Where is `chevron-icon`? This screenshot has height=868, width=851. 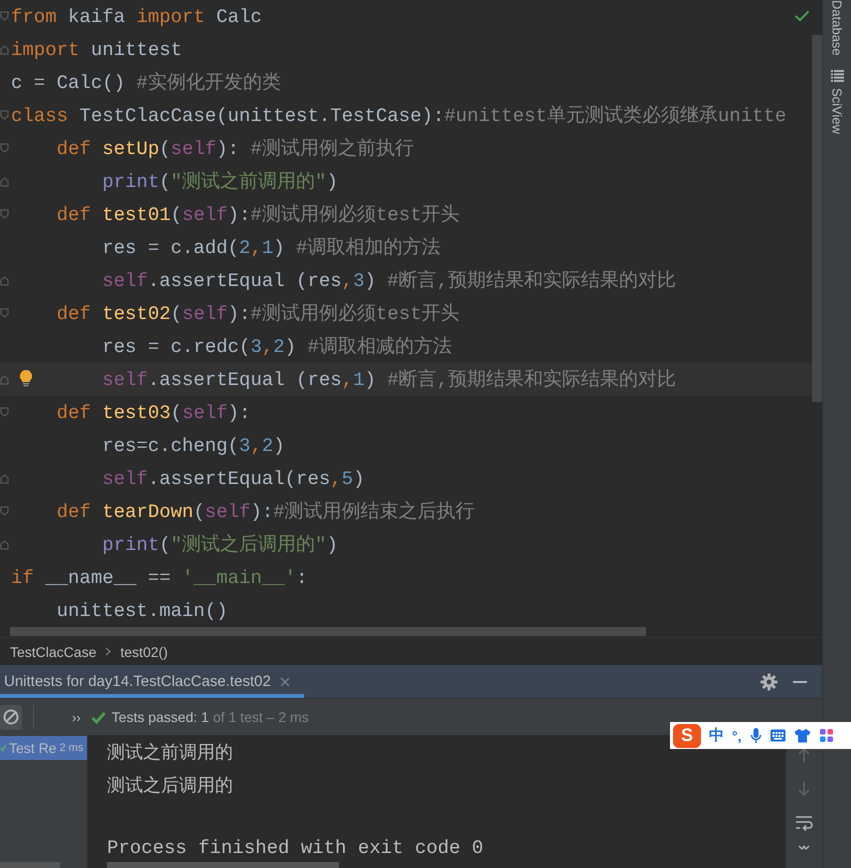
chevron-icon is located at coordinates (108, 651).